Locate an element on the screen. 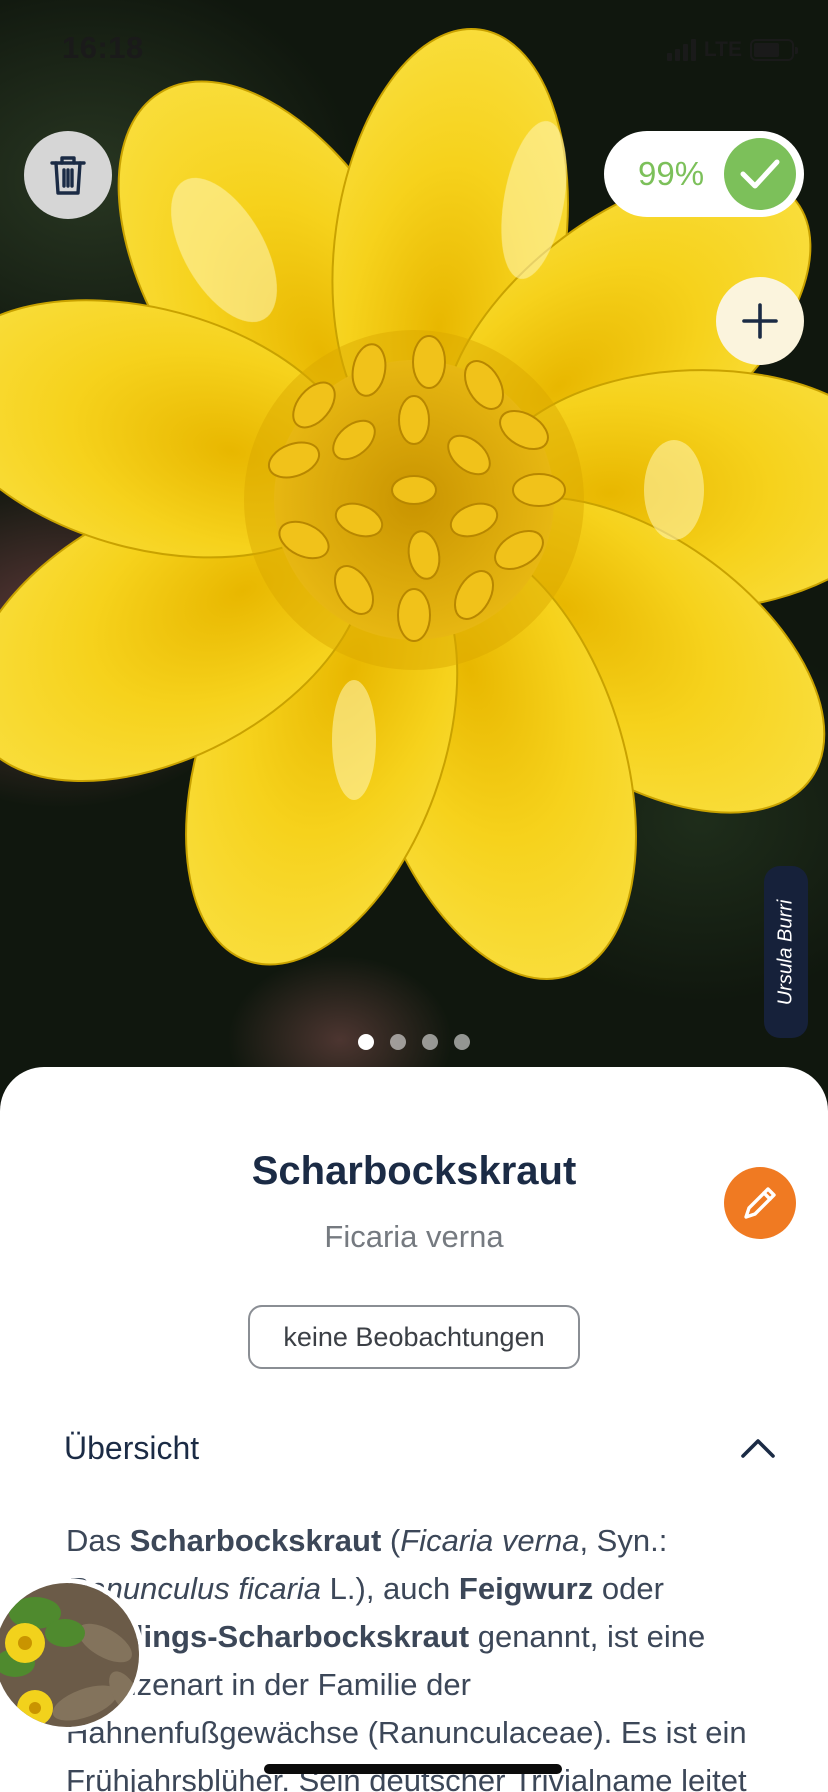 This screenshot has width=828, height=1792. plus-icon is located at coordinates (760, 321).